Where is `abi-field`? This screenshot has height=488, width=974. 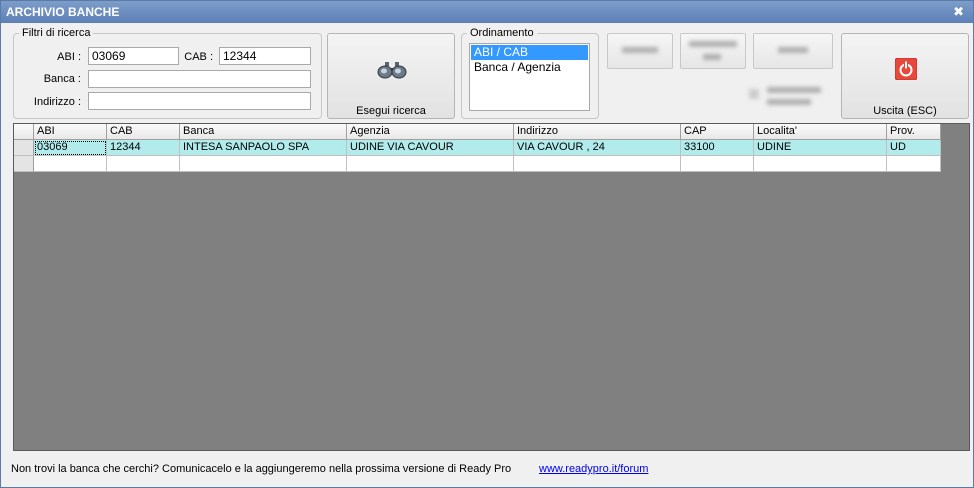
abi-field is located at coordinates (133, 56).